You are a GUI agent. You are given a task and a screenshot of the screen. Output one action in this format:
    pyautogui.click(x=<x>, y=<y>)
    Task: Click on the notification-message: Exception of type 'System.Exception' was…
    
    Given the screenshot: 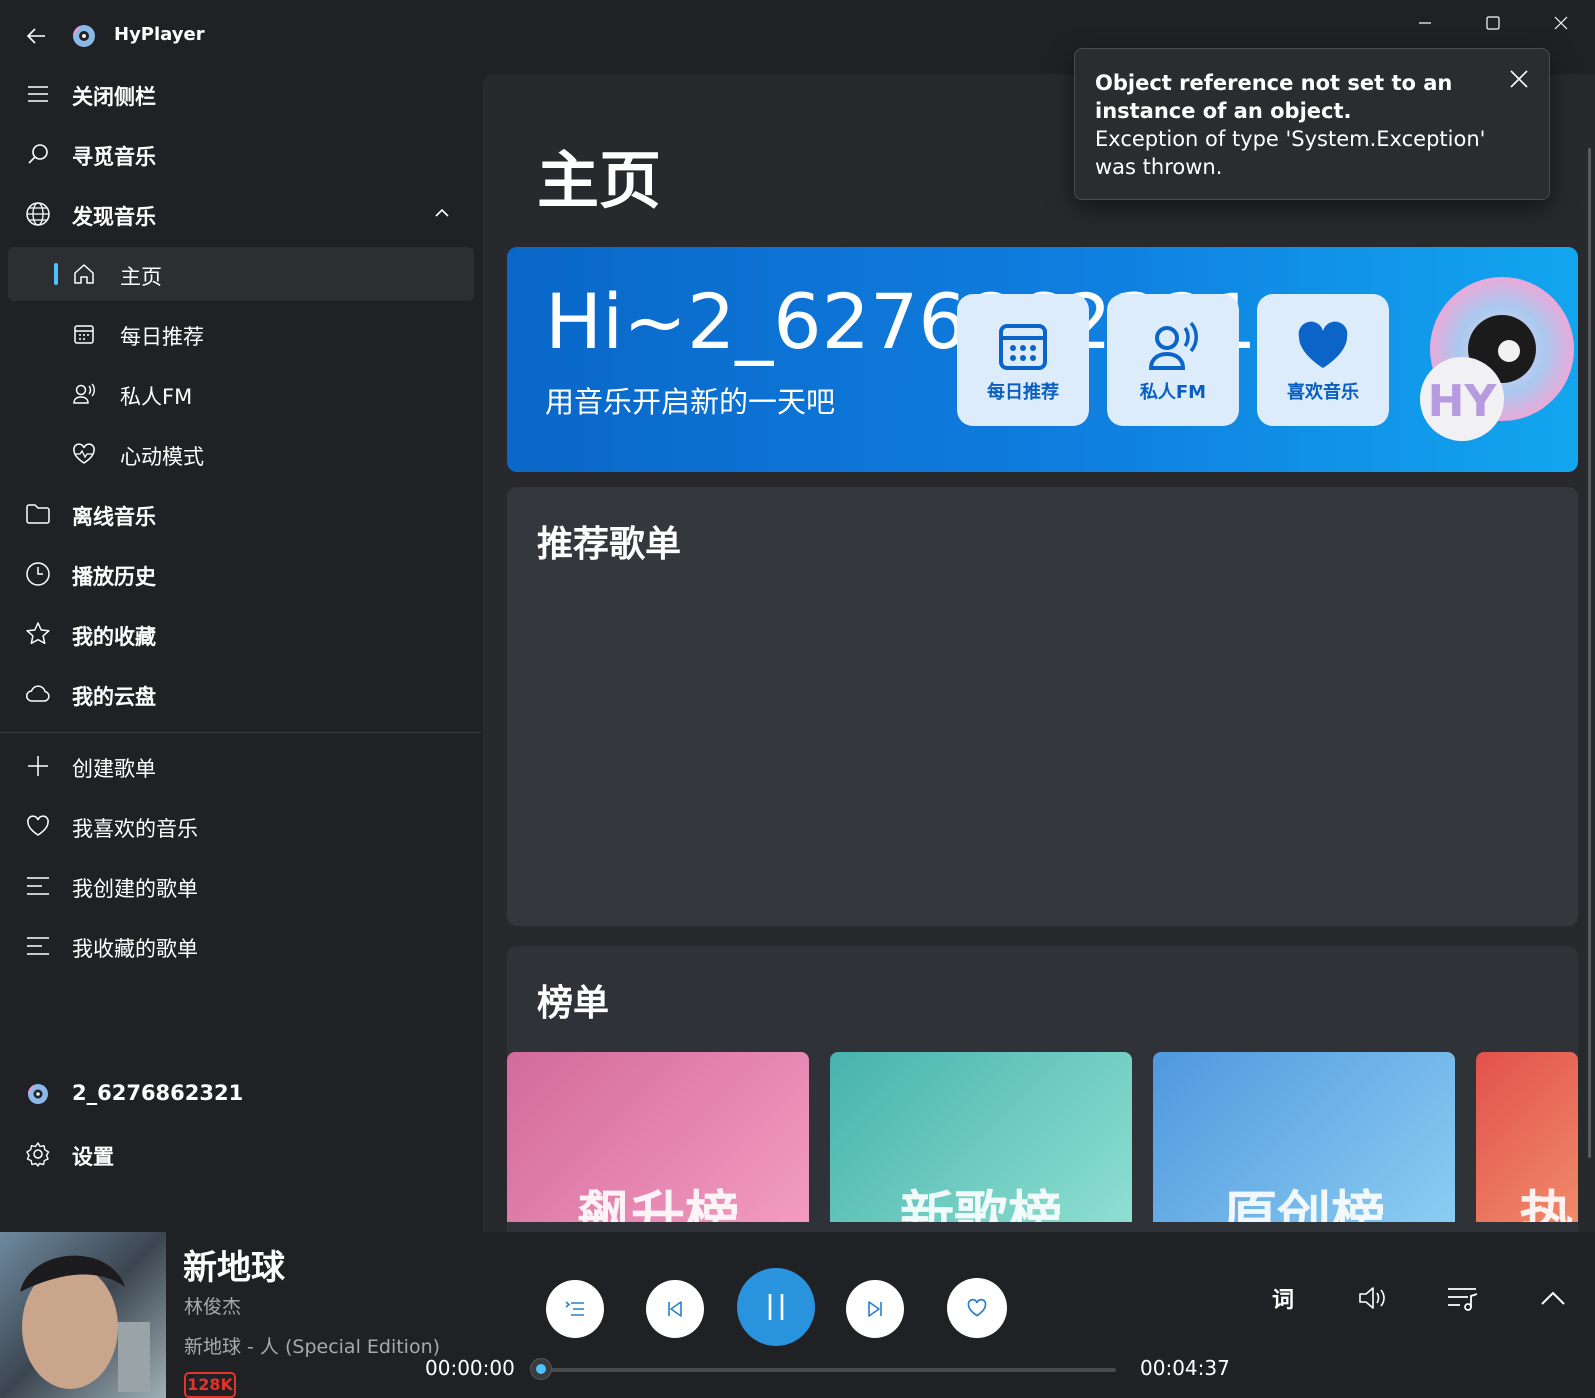 What is the action you would take?
    pyautogui.click(x=1290, y=153)
    